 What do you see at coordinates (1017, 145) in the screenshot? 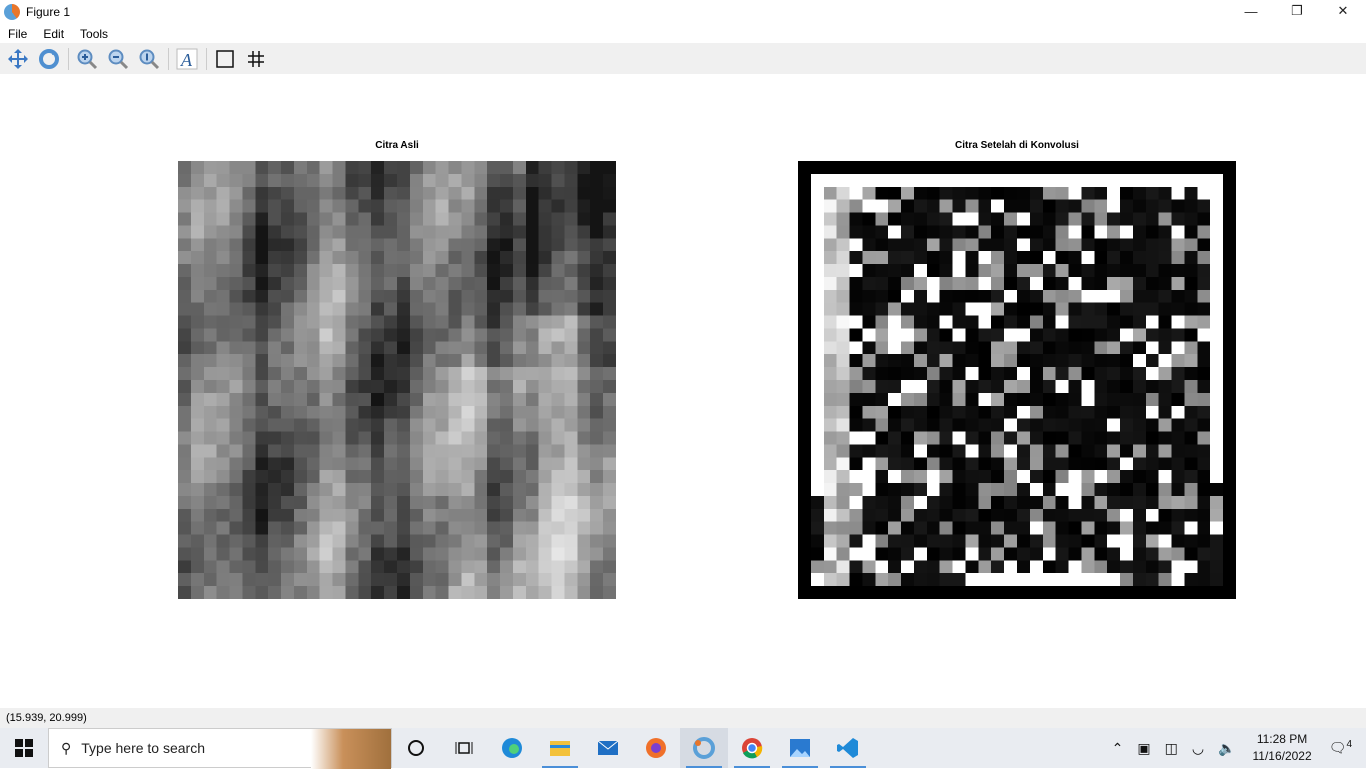
I see `axes-title-convolved: Citra Setelah di Konvolusi` at bounding box center [1017, 145].